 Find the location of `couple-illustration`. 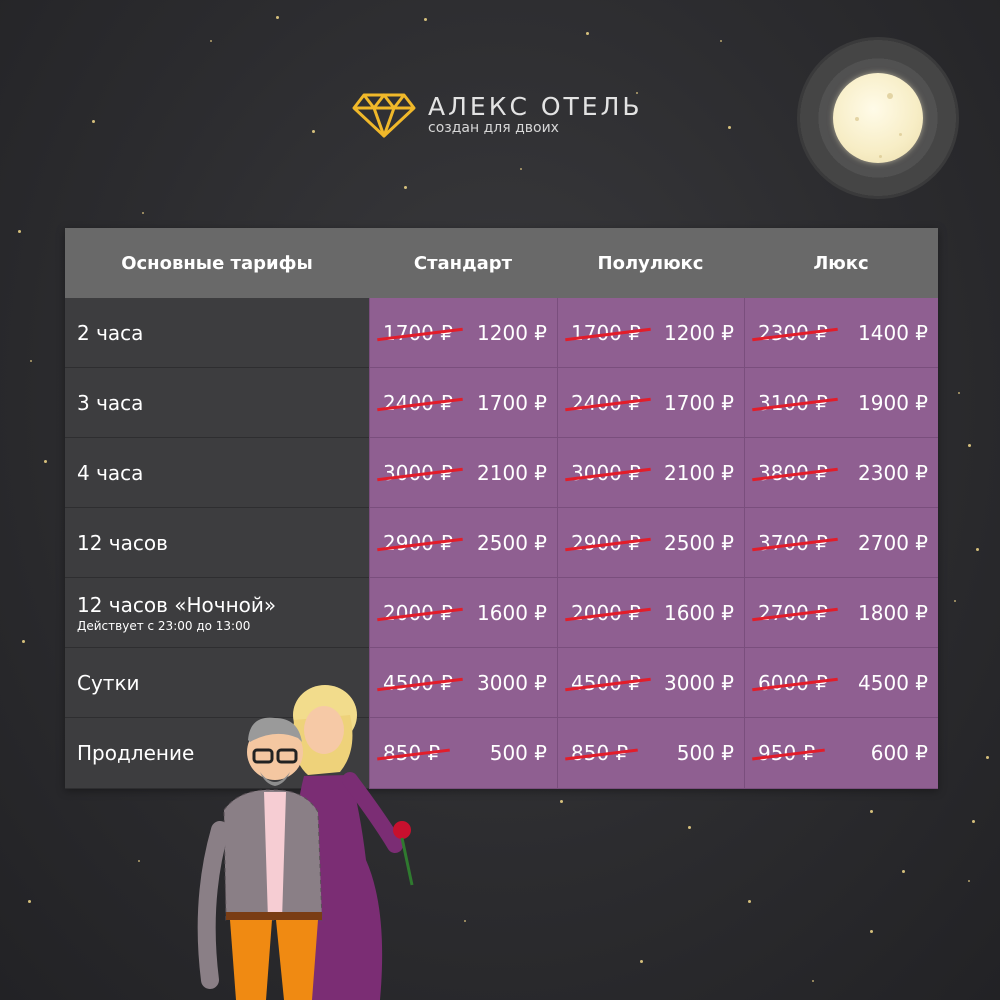

couple-illustration is located at coordinates (305, 842).